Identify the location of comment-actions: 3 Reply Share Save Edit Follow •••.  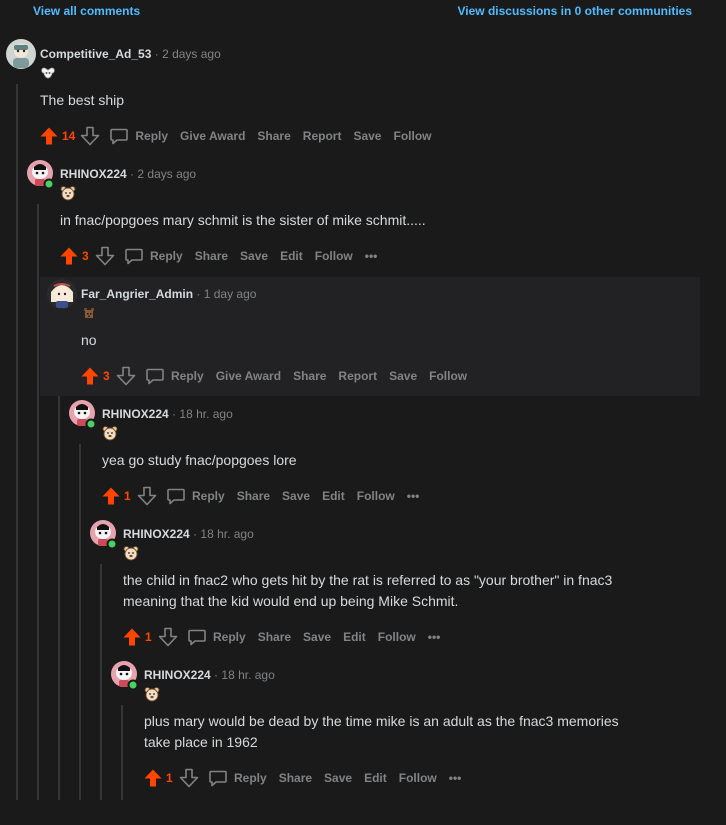
(217, 256).